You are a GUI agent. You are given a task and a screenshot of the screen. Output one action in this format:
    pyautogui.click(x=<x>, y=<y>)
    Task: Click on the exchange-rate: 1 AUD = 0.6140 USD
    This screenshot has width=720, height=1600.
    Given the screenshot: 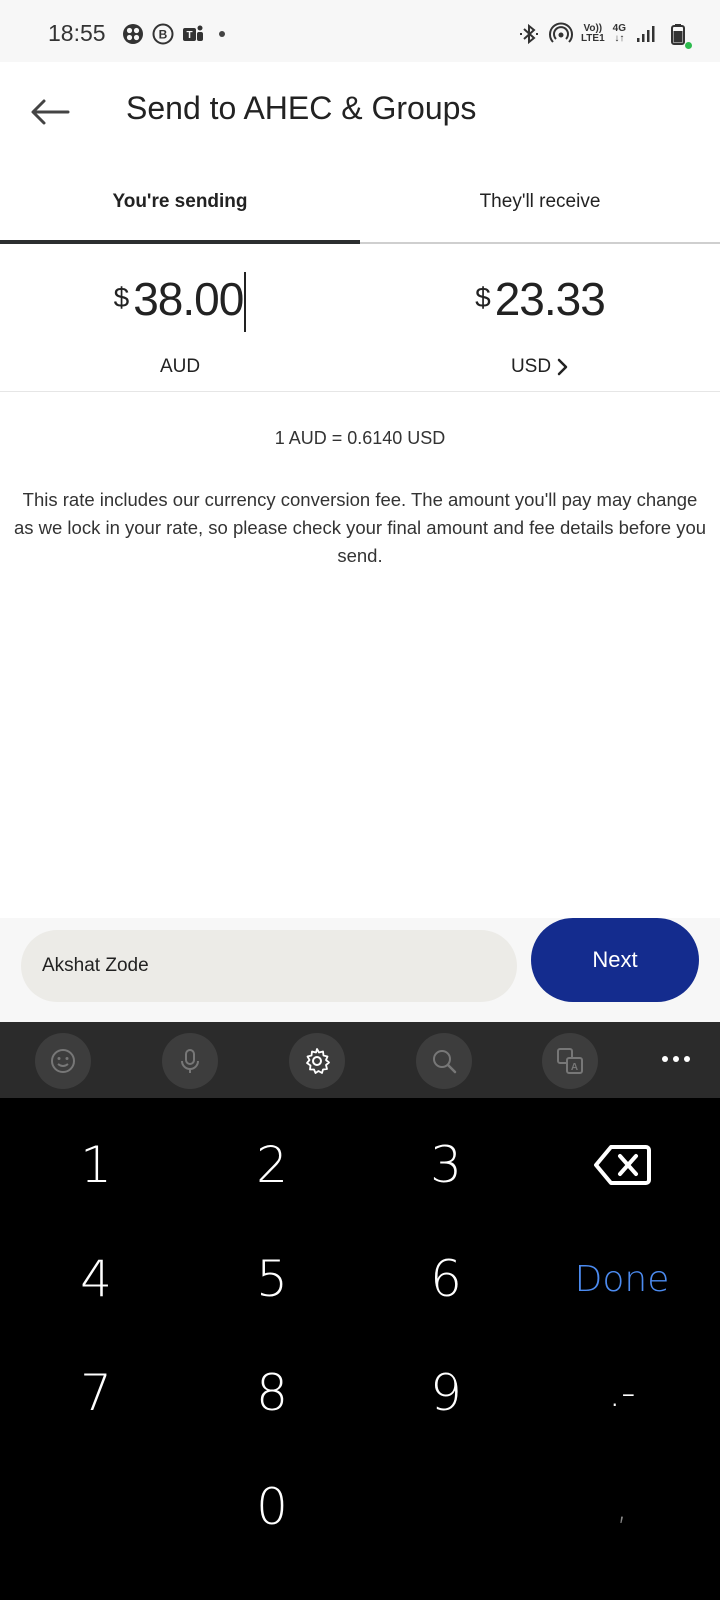 What is the action you would take?
    pyautogui.click(x=360, y=438)
    